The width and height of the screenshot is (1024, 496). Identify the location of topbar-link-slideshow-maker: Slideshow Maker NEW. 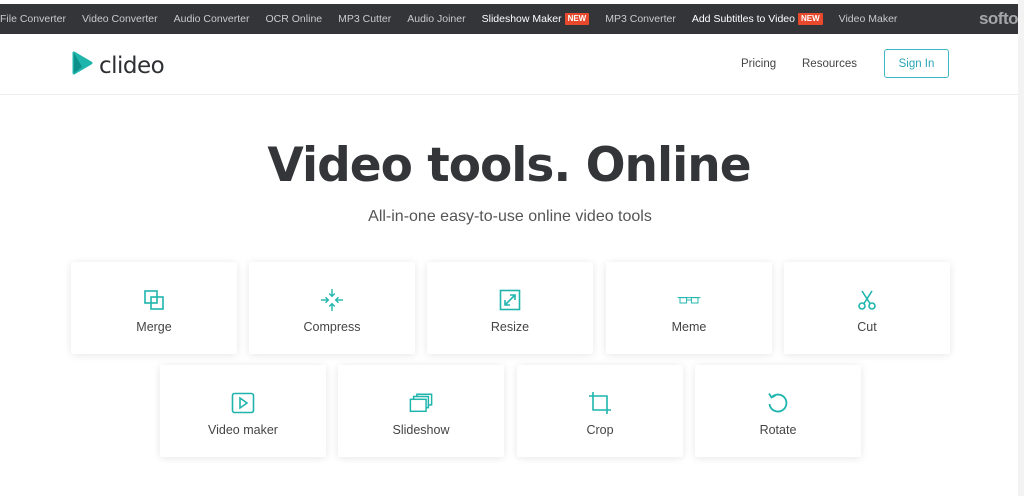
(536, 19).